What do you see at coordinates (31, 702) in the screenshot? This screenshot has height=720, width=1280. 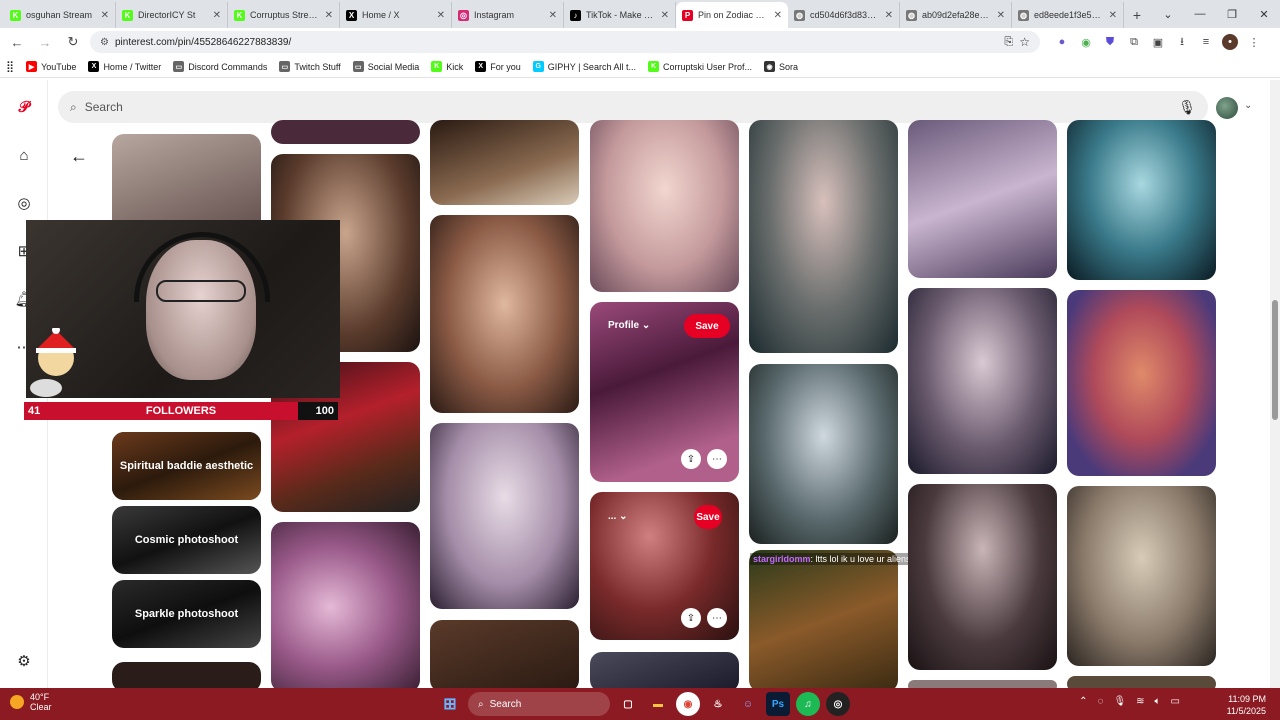 I see `weather-widget: 40°F Clear` at bounding box center [31, 702].